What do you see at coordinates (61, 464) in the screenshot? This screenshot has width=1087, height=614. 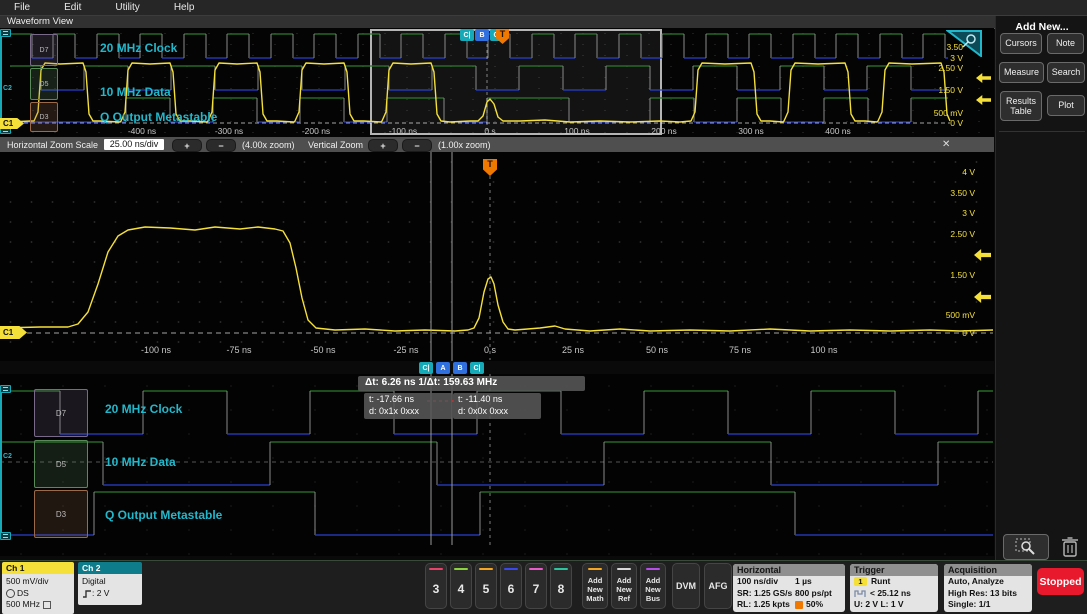 I see `digital-d5-badge: D5` at bounding box center [61, 464].